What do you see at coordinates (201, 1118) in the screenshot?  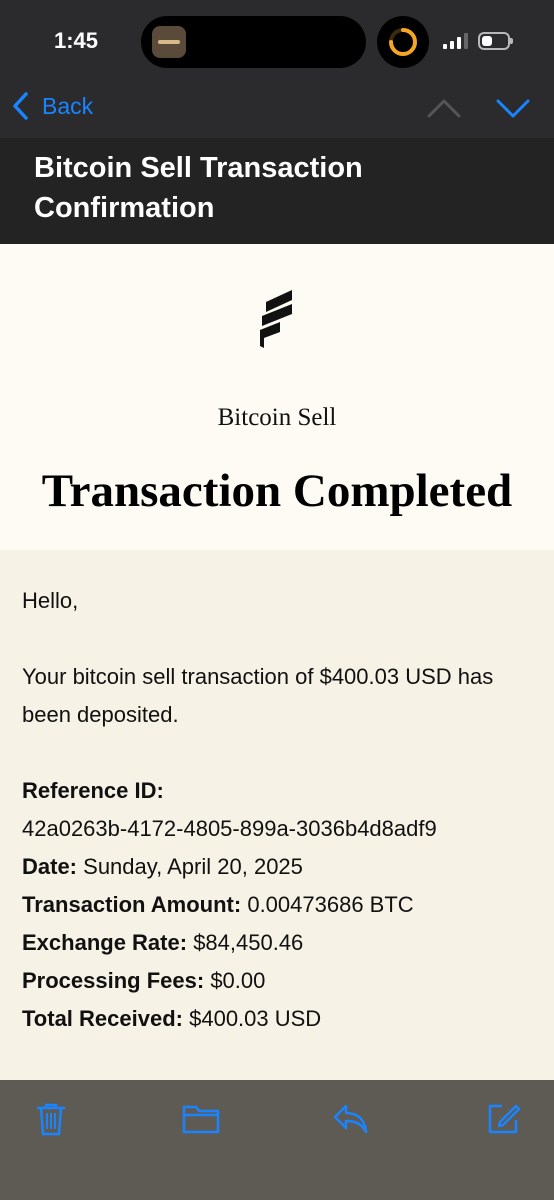 I see `folder-icon` at bounding box center [201, 1118].